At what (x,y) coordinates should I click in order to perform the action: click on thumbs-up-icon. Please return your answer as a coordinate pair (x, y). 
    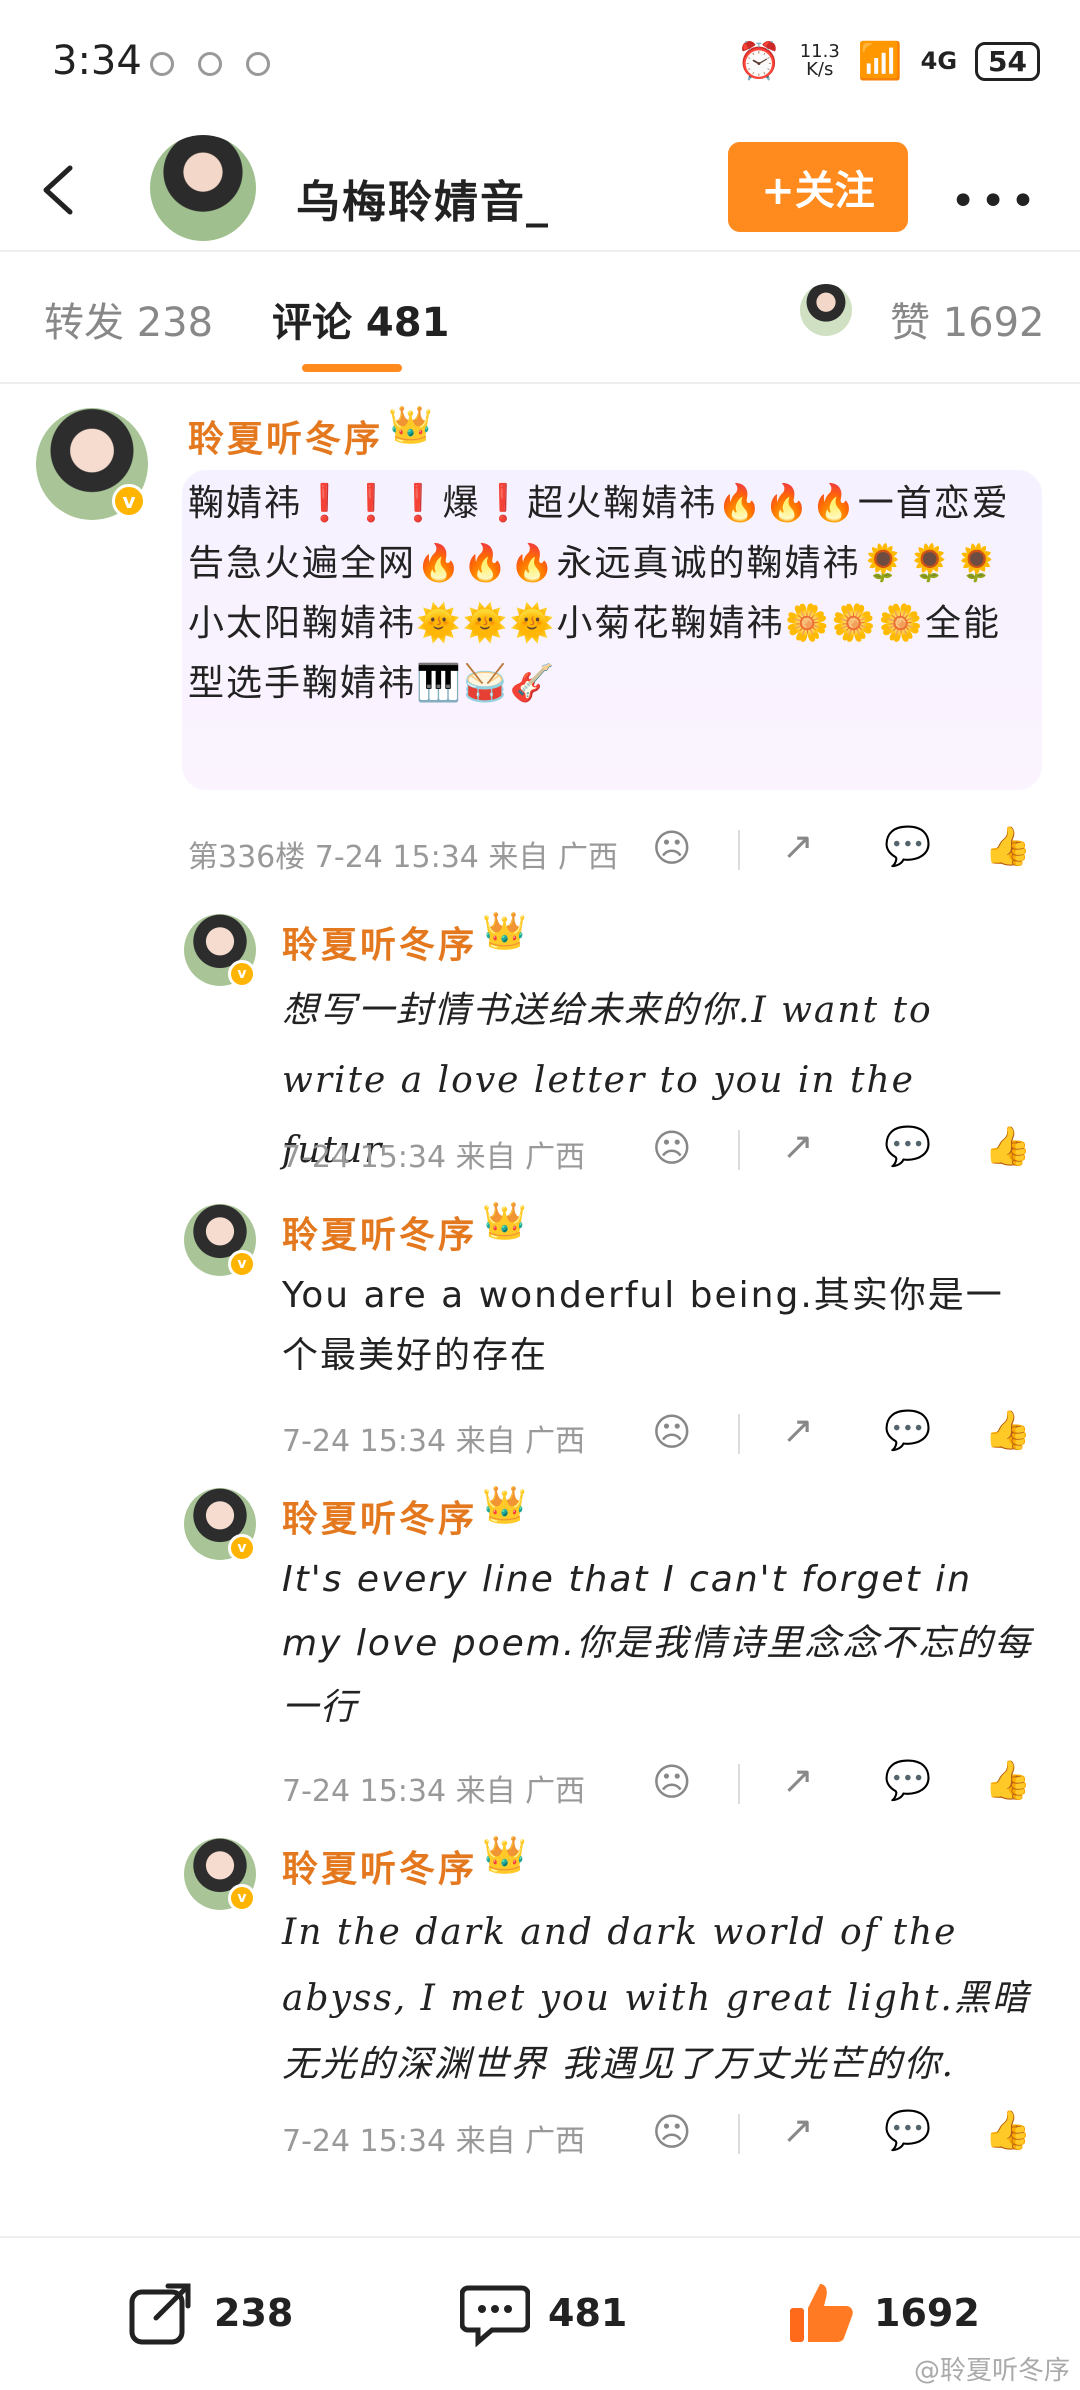
    Looking at the image, I should click on (821, 2313).